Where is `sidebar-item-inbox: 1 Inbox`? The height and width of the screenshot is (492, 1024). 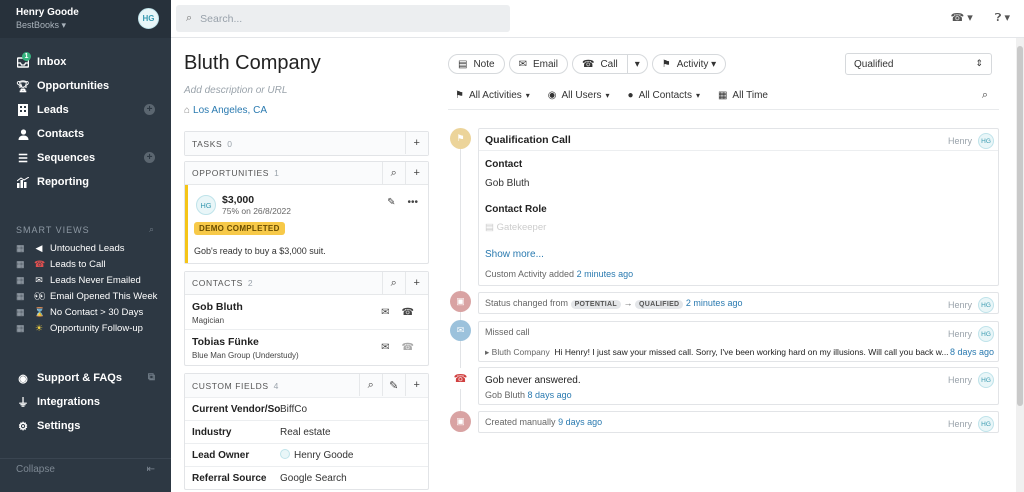 sidebar-item-inbox: 1 Inbox is located at coordinates (85, 62).